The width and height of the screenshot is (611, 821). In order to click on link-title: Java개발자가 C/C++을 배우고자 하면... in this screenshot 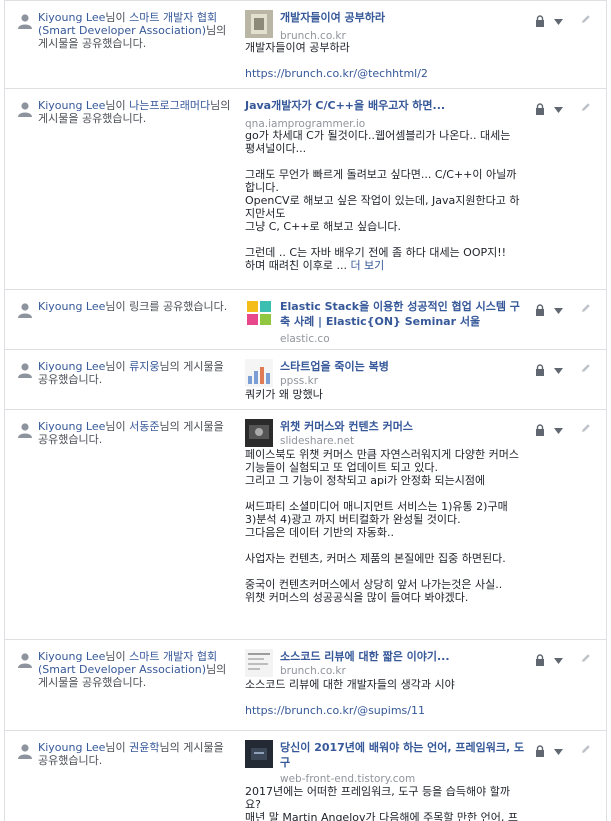, I will do `click(370, 105)`.